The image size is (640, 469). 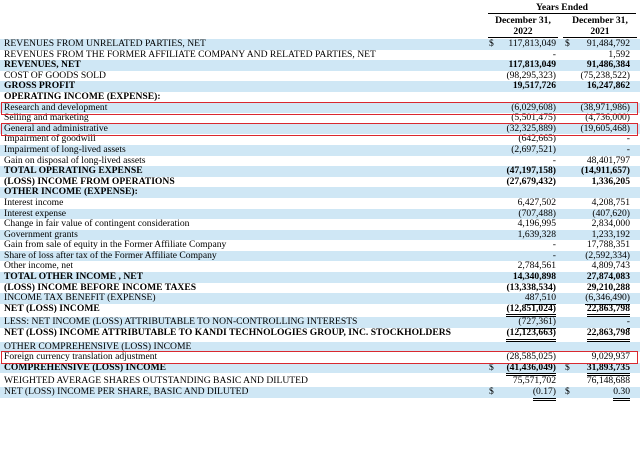 I want to click on table-row: OPERATING INCOME (EXPENSE):, so click(x=320, y=96).